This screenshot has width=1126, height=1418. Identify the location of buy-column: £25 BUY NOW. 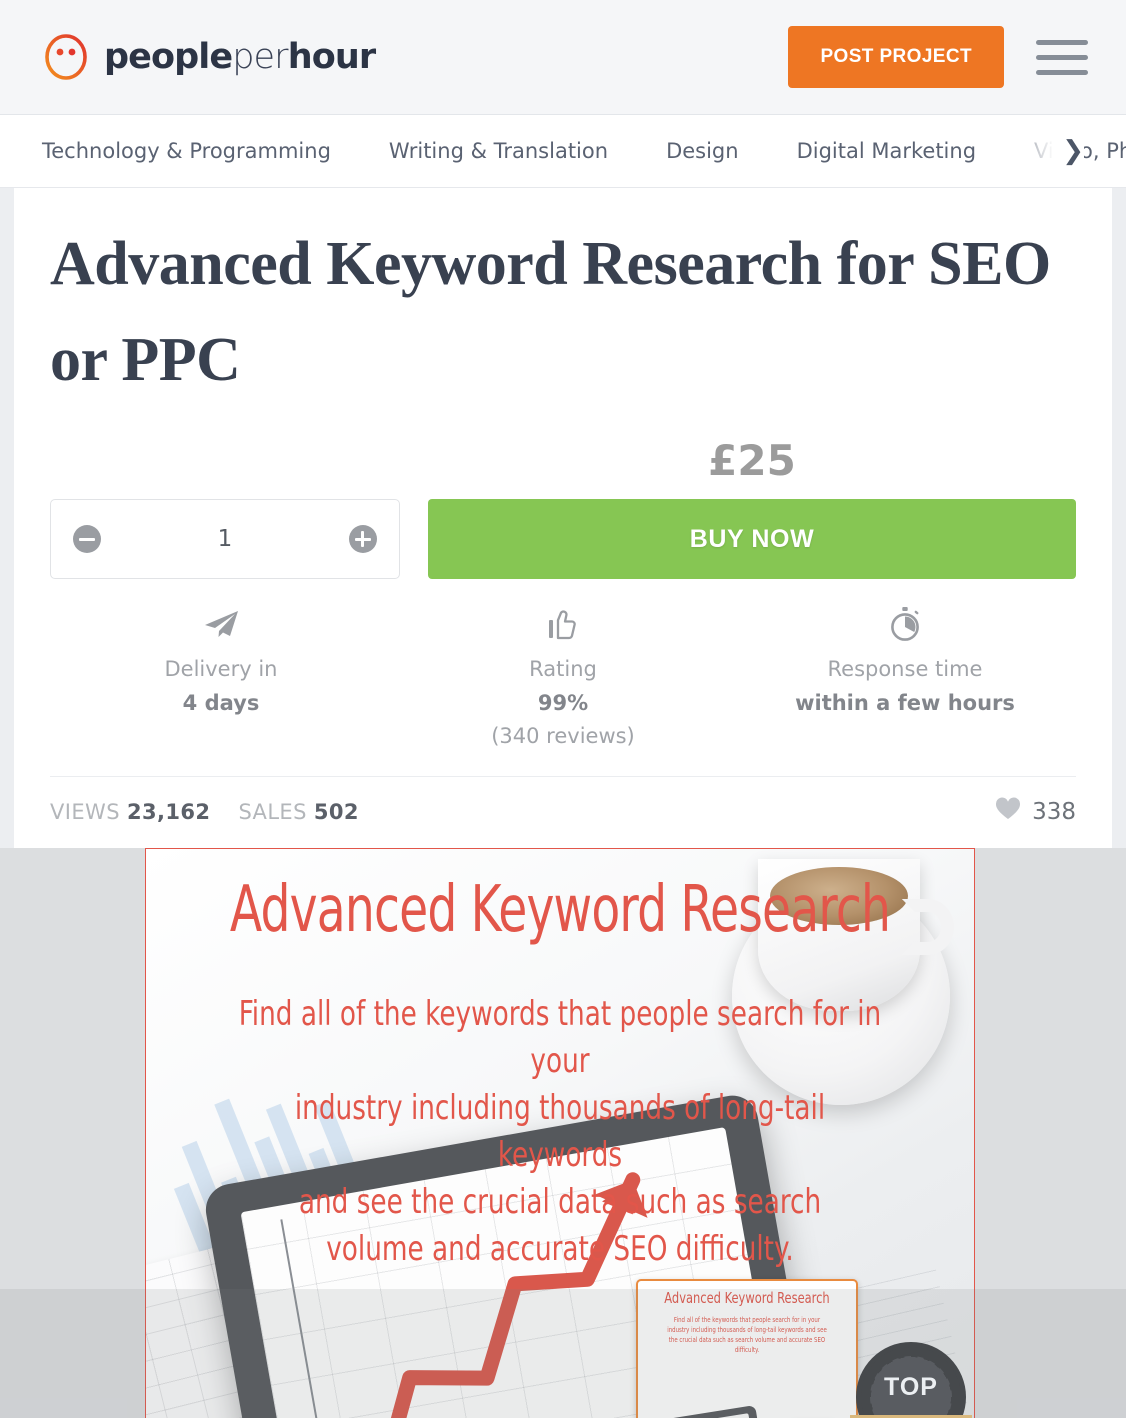
(752, 508).